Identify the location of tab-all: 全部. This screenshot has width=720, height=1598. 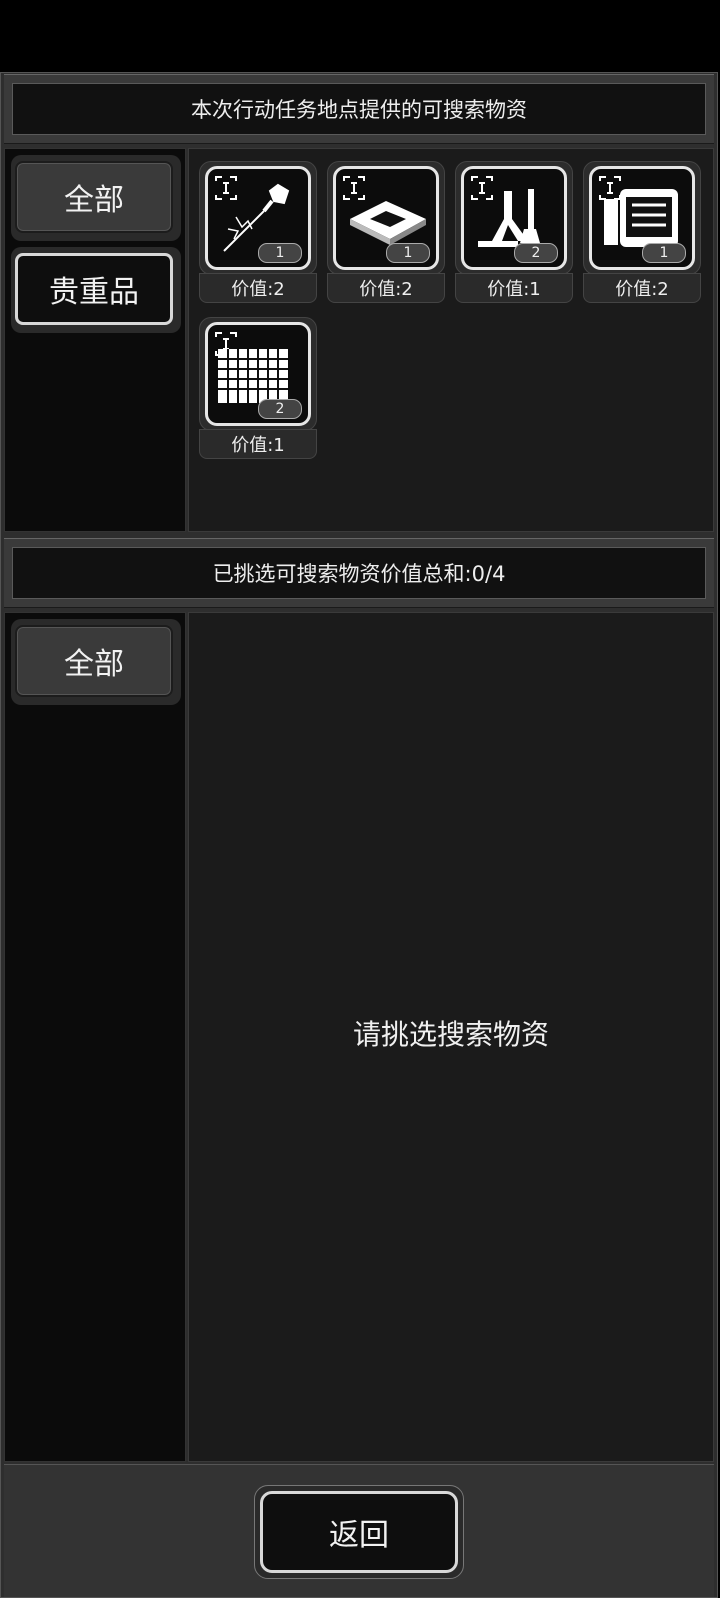
(94, 197).